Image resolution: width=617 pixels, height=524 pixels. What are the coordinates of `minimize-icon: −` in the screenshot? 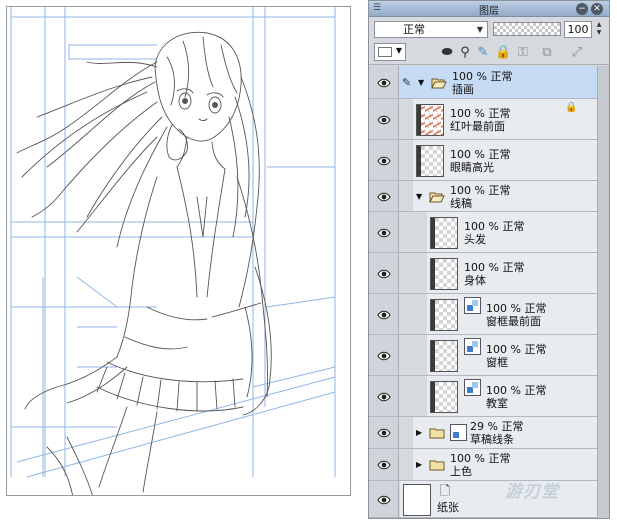 It's located at (582, 9).